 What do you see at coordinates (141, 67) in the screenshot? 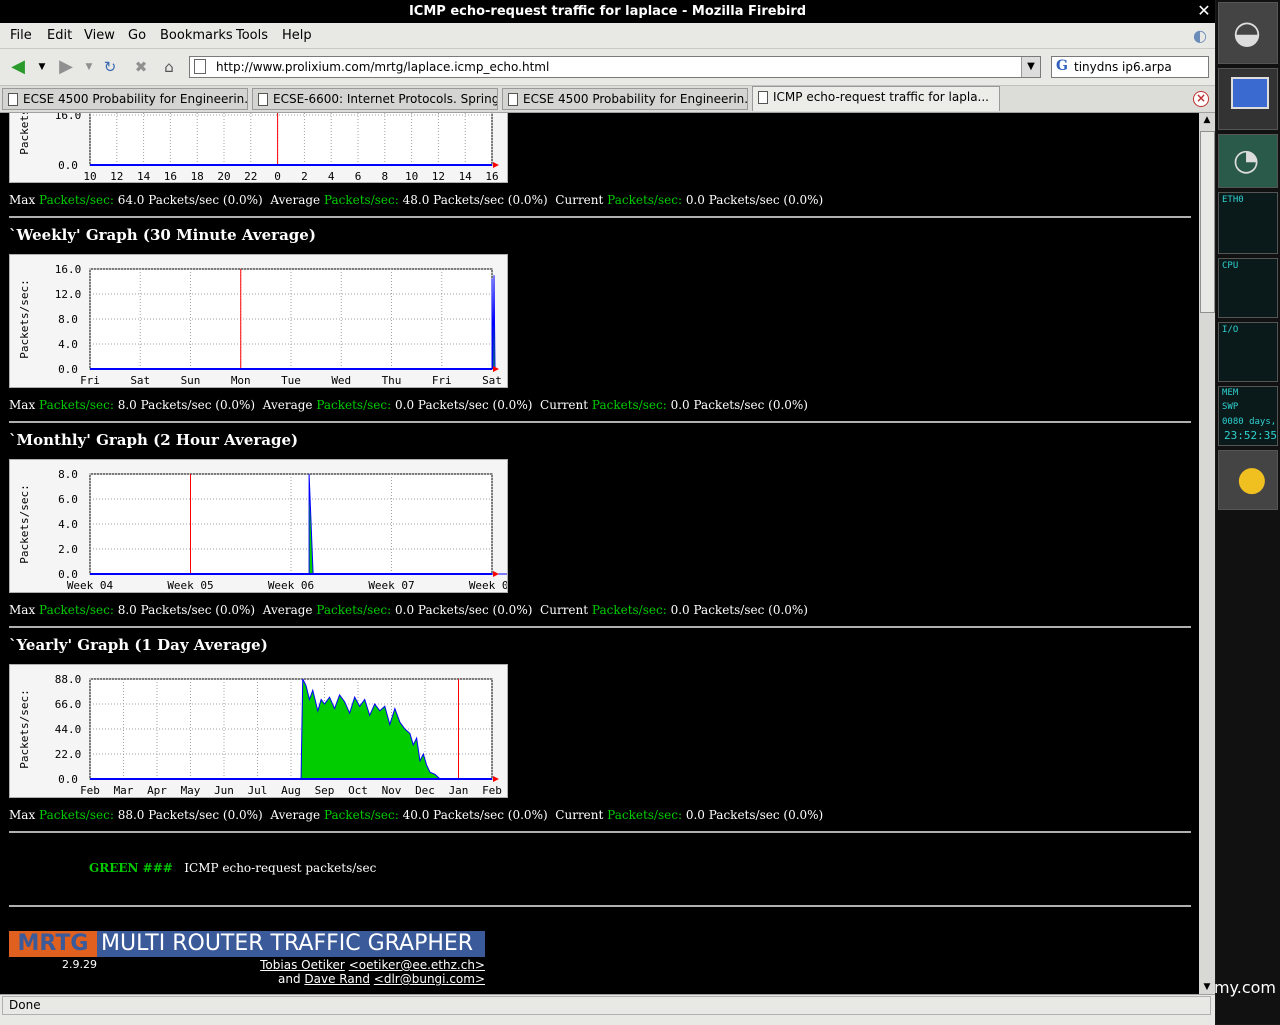
I see `stop-icon: ✖` at bounding box center [141, 67].